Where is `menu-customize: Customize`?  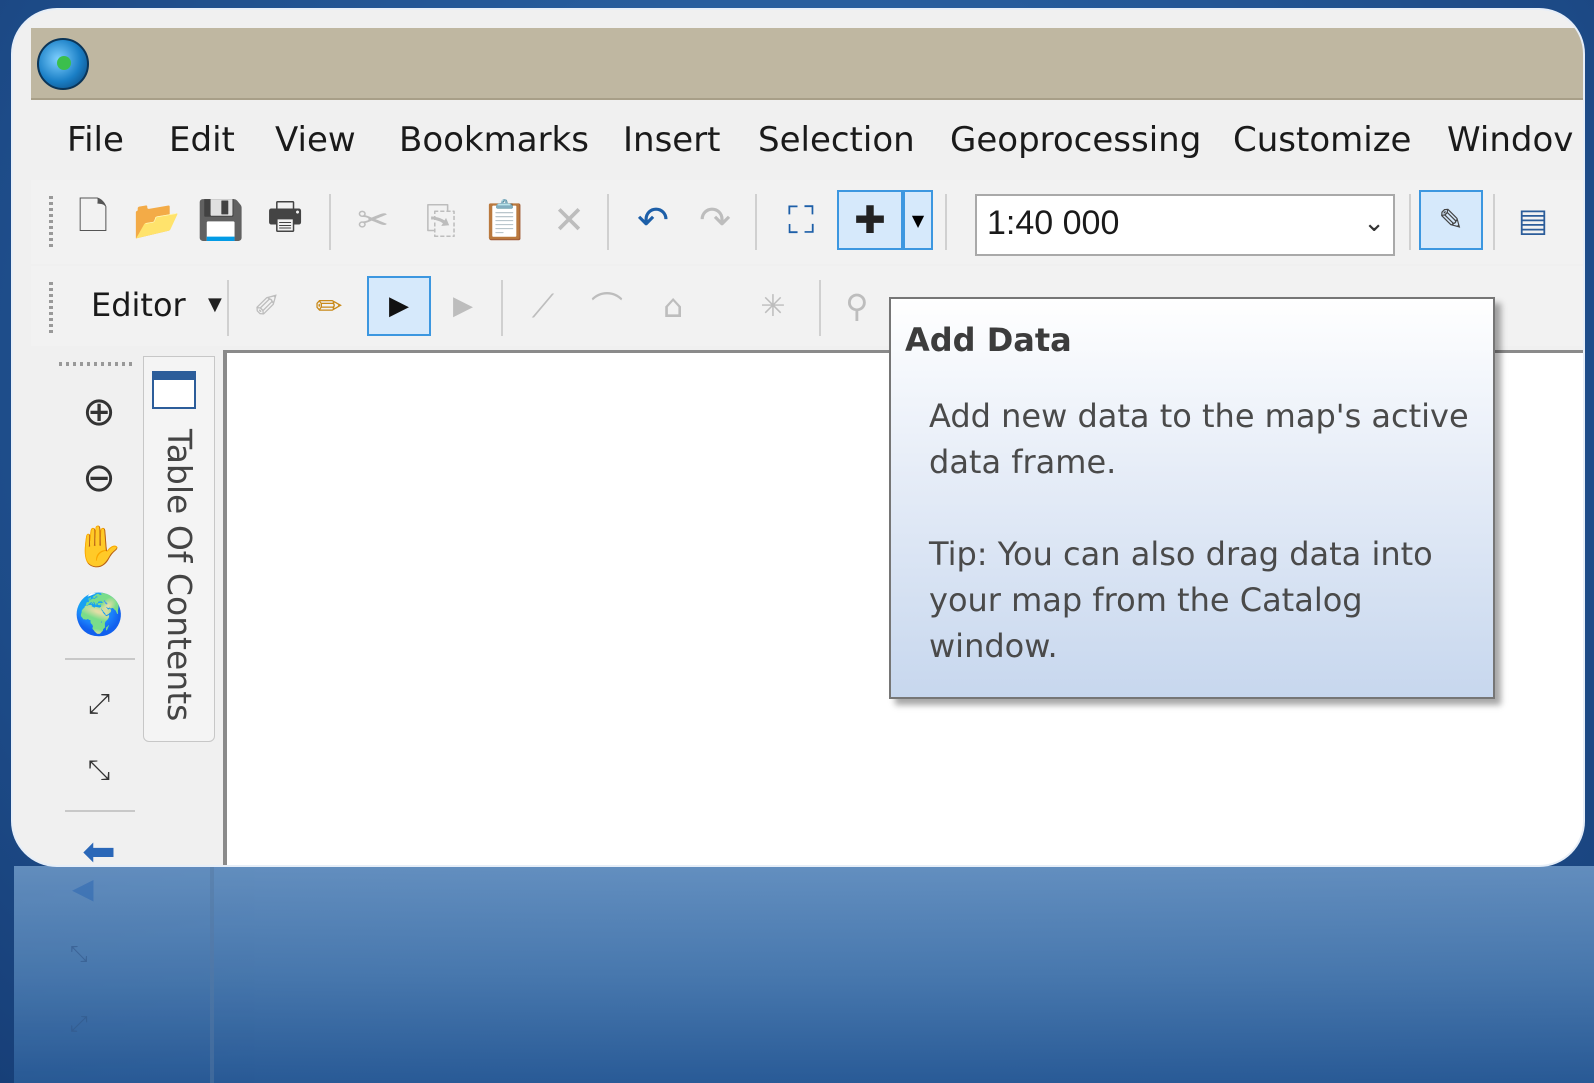
menu-customize: Customize is located at coordinates (1322, 140).